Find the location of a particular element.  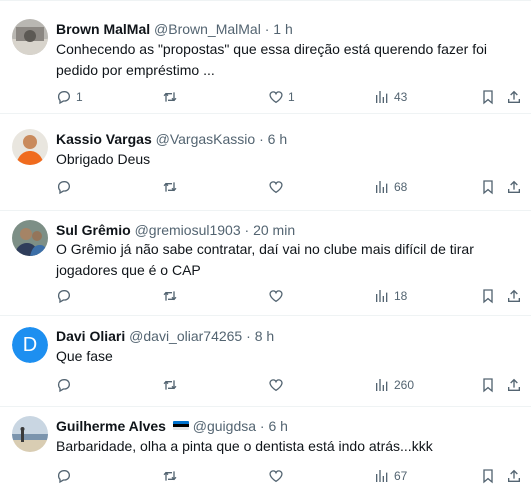

author-name: Kassio Vargas is located at coordinates (104, 139).